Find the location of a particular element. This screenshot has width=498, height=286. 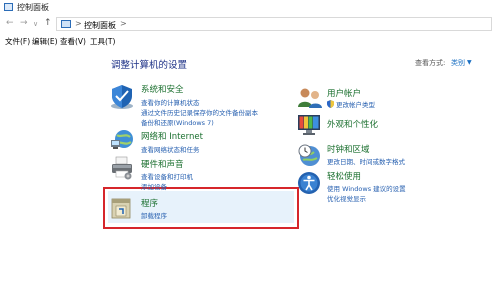

uac-shield-icon is located at coordinates (330, 104).